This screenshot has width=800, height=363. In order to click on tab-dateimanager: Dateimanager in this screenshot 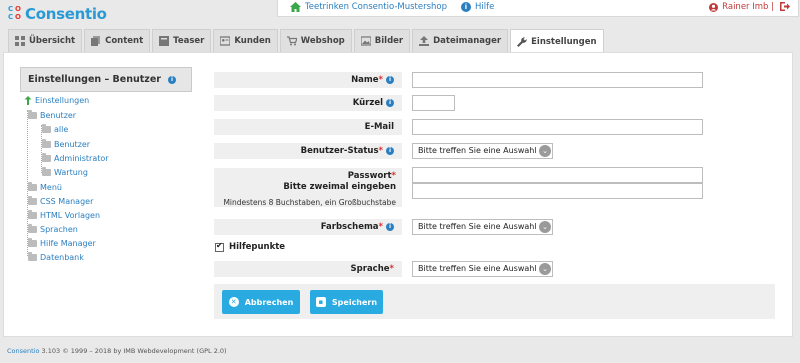, I will do `click(460, 40)`.